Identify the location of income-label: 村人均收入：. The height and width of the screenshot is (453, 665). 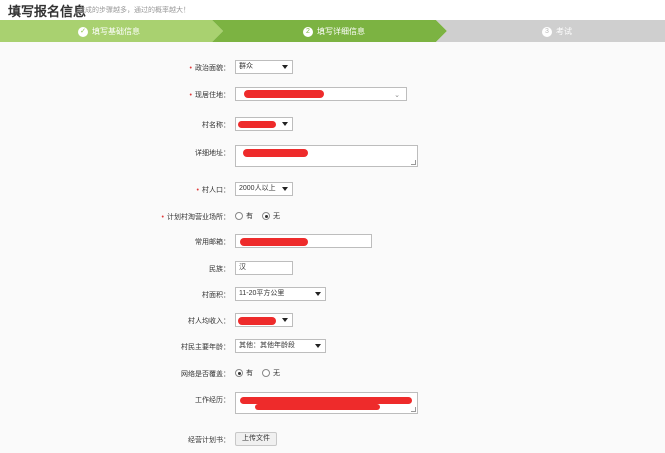
(209, 321).